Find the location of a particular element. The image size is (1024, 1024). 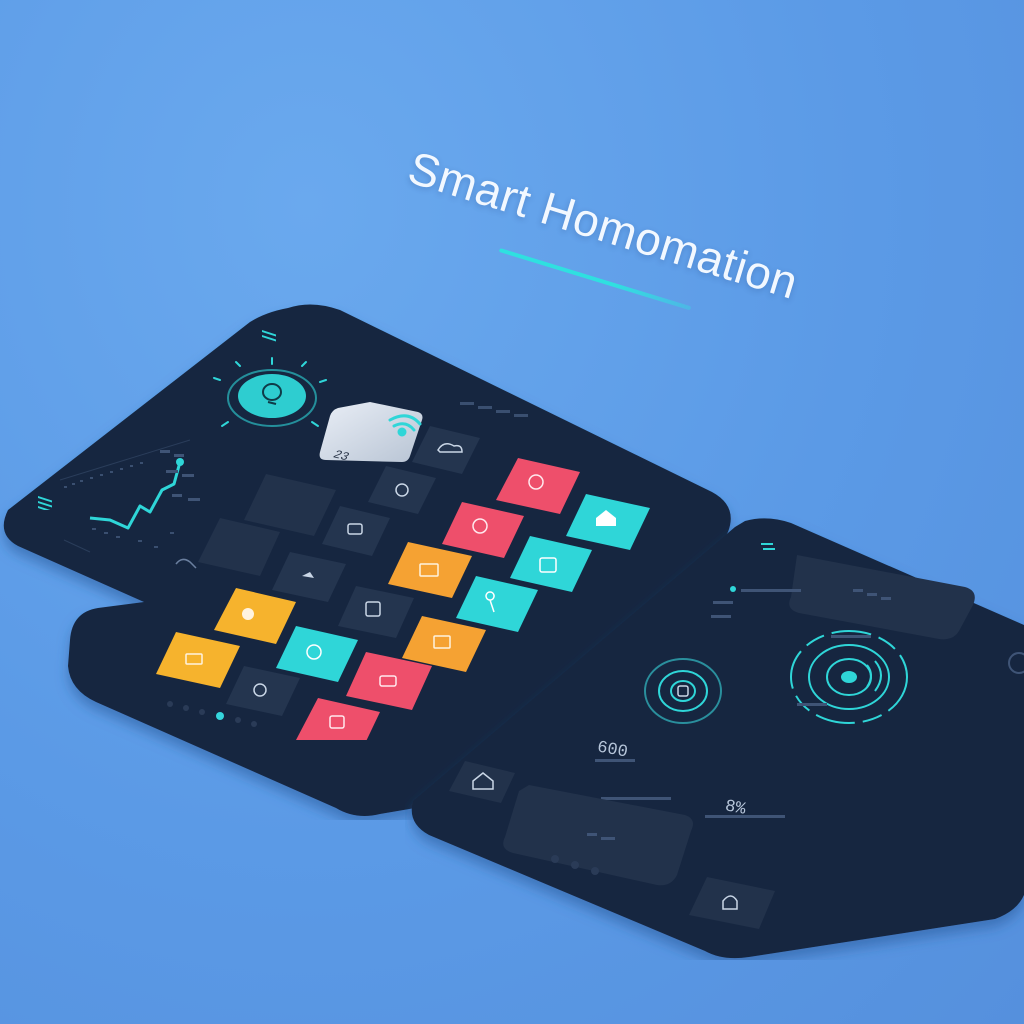

sun-icon is located at coordinates (248, 614).